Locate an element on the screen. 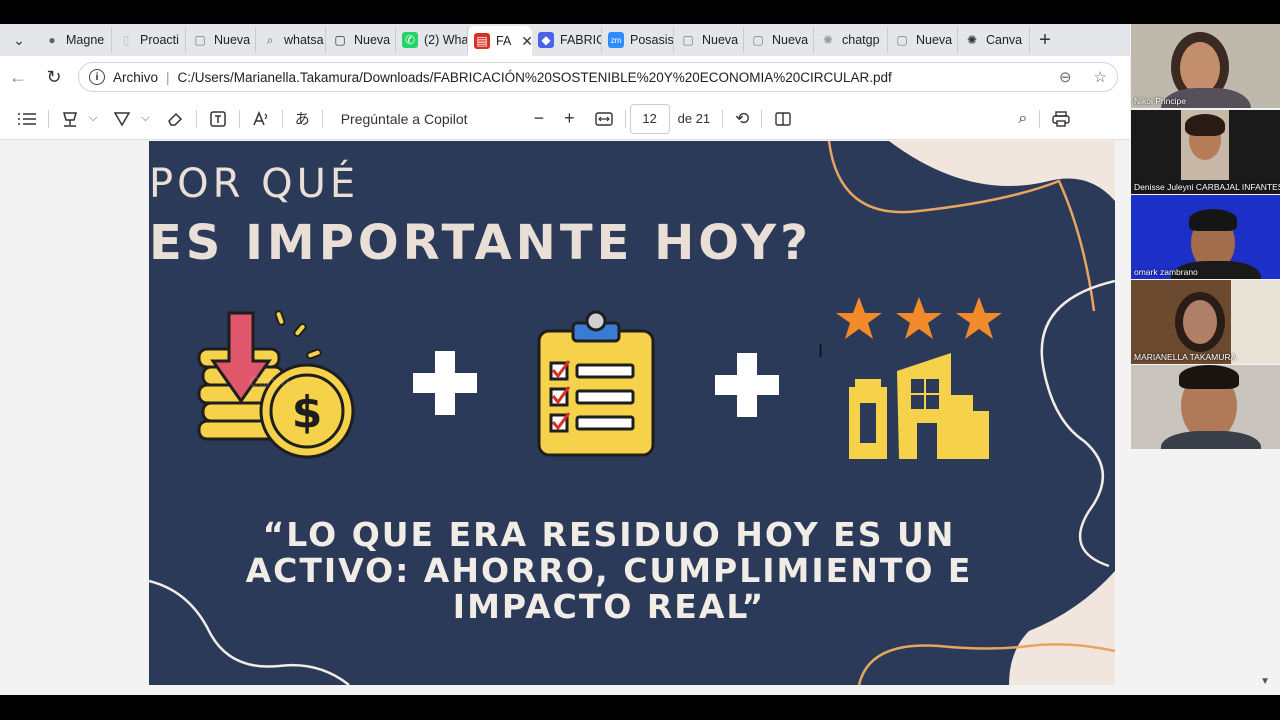  page-count: de 21 is located at coordinates (694, 118).